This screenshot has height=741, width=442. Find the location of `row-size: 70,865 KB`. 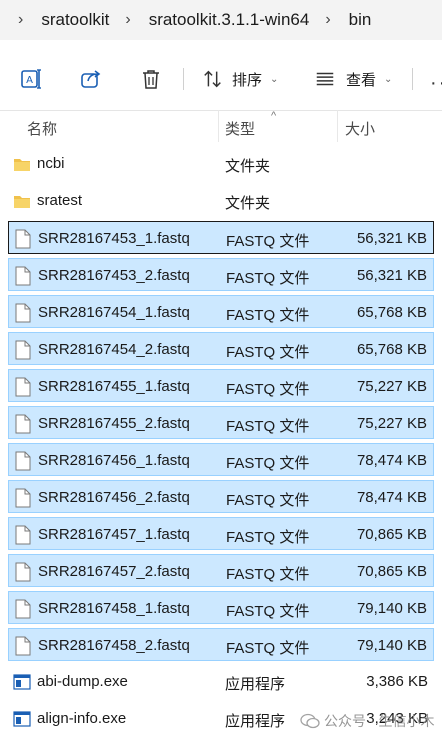

row-size: 70,865 KB is located at coordinates (391, 534).